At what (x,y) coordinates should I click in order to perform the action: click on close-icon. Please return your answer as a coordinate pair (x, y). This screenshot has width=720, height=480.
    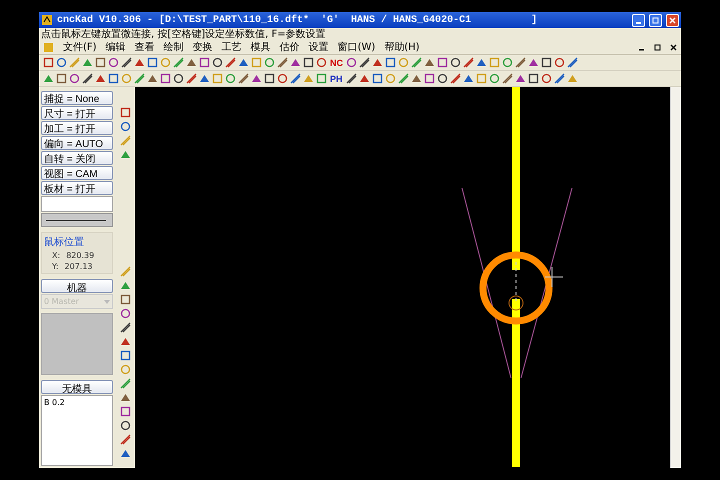
    Looking at the image, I should click on (673, 47).